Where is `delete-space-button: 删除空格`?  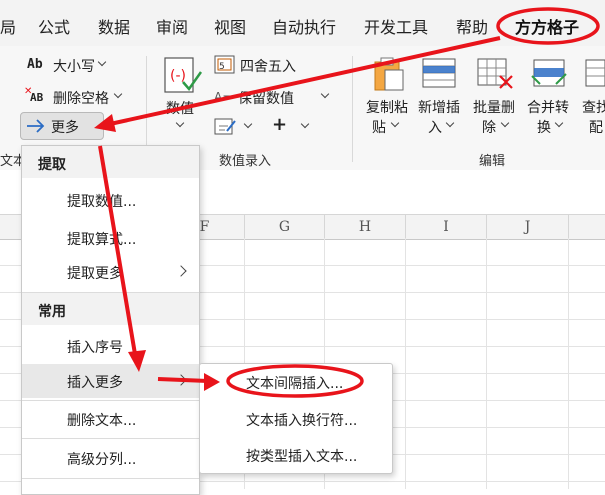 delete-space-button: 删除空格 is located at coordinates (81, 98).